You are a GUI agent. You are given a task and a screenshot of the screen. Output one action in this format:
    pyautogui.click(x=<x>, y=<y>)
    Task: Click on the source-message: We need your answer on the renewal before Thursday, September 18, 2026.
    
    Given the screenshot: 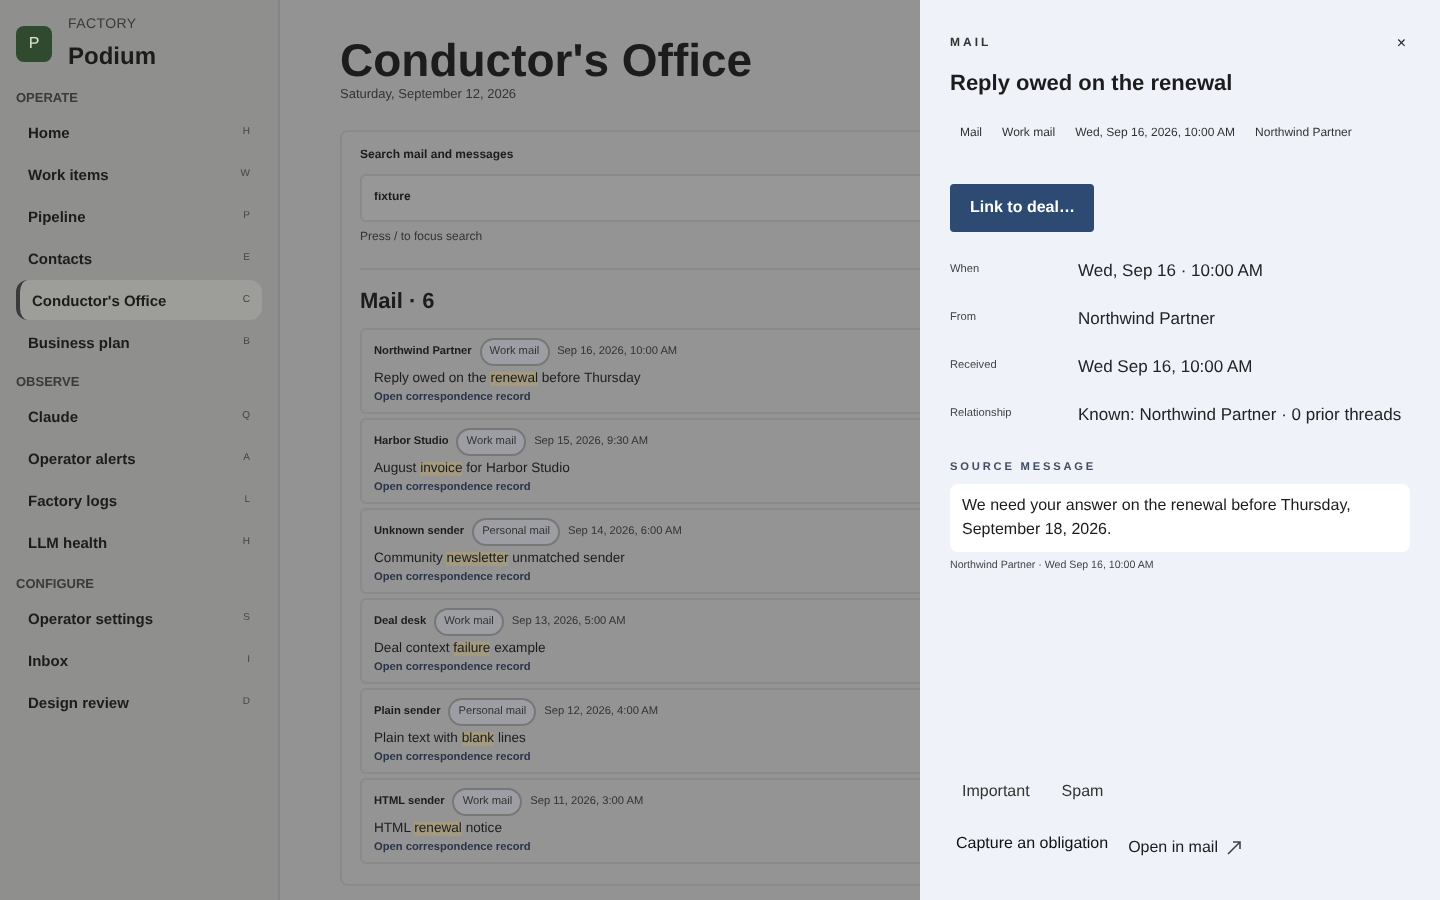 What is the action you would take?
    pyautogui.click(x=1180, y=517)
    